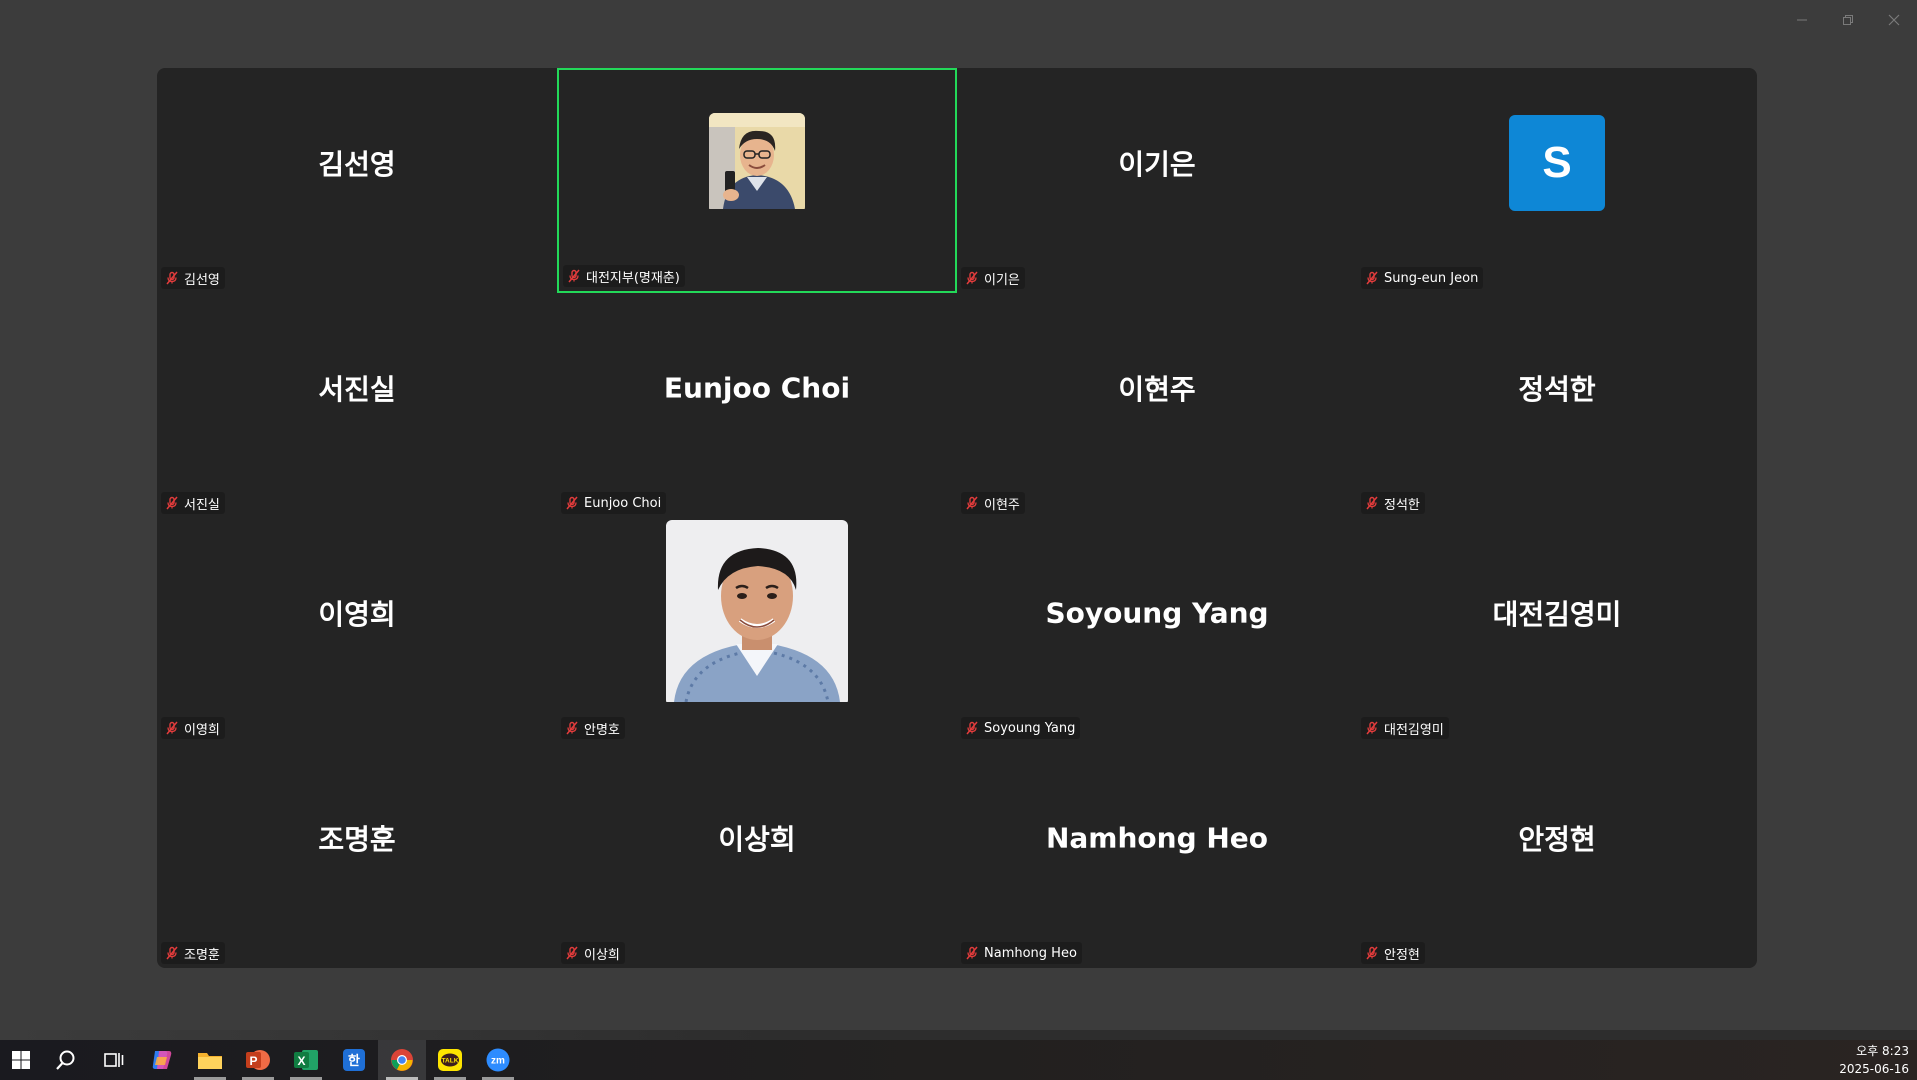  I want to click on participant-name-text: Namhong Heo, so click(1030, 953).